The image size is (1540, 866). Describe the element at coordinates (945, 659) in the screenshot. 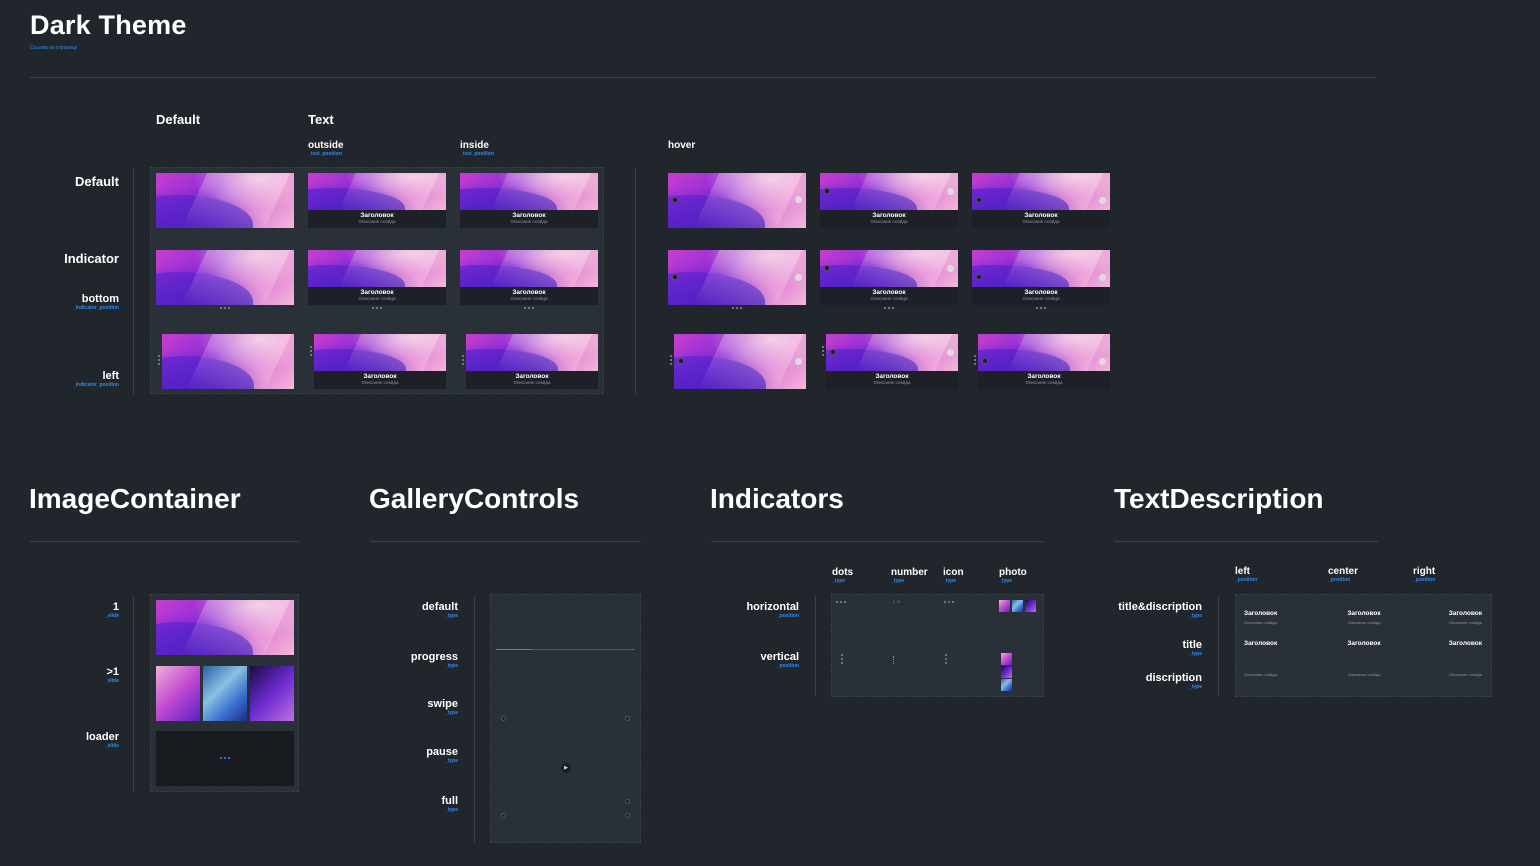

I see `vertical-icon-indicator` at that location.